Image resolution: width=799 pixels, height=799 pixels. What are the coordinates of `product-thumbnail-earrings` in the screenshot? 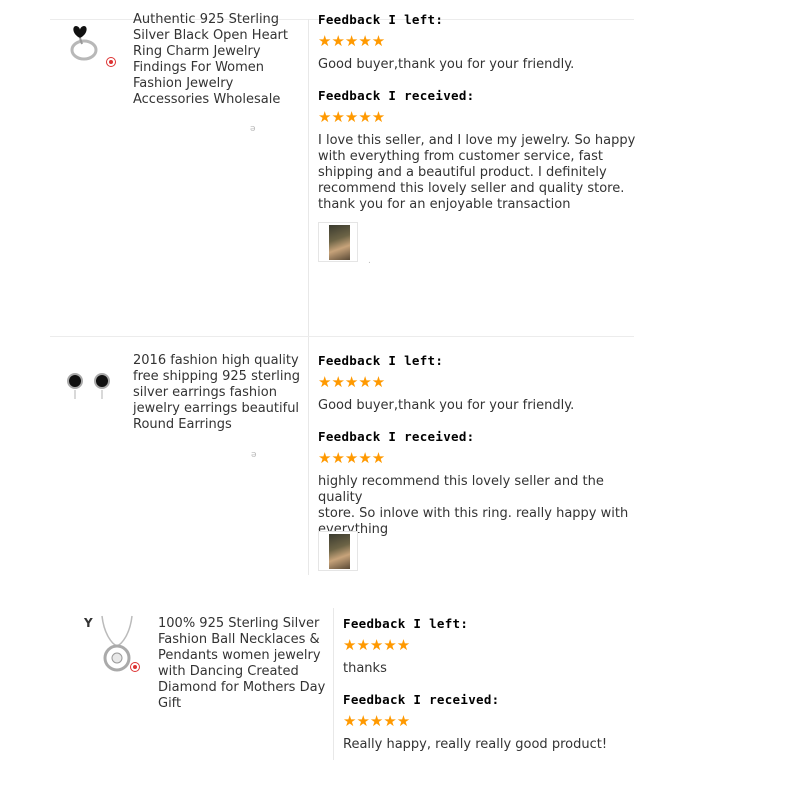 It's located at (87, 382).